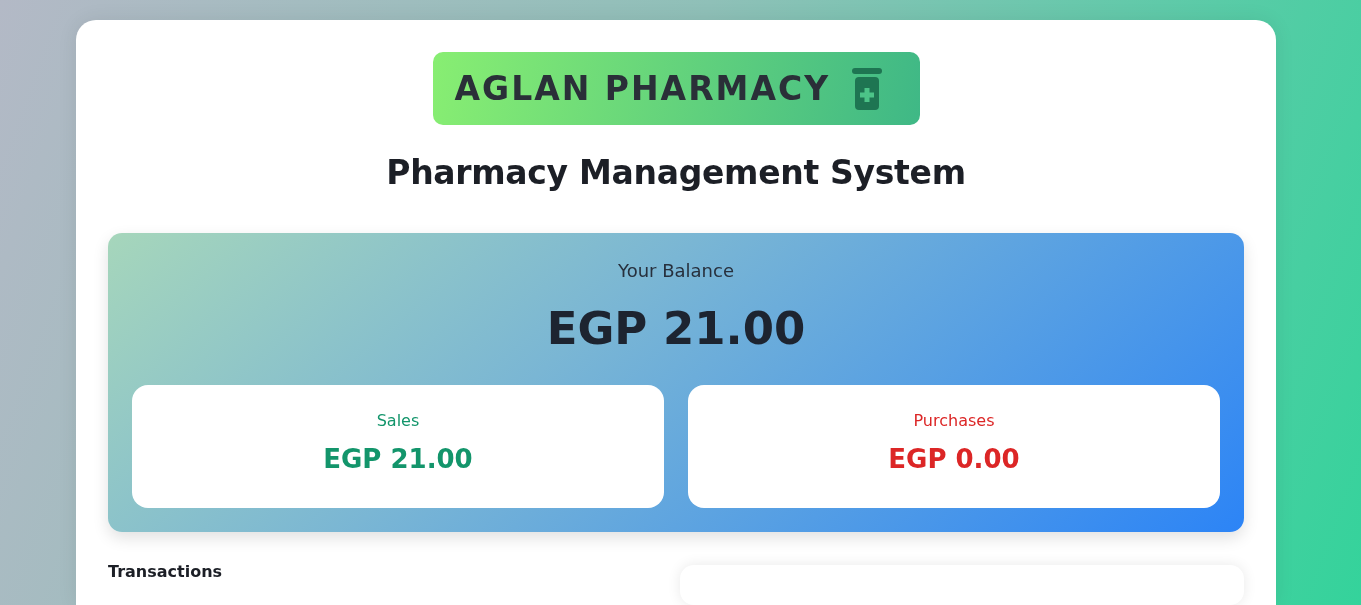 The height and width of the screenshot is (605, 1361). Describe the element at coordinates (954, 421) in the screenshot. I see `stat-label: Purchases` at that location.